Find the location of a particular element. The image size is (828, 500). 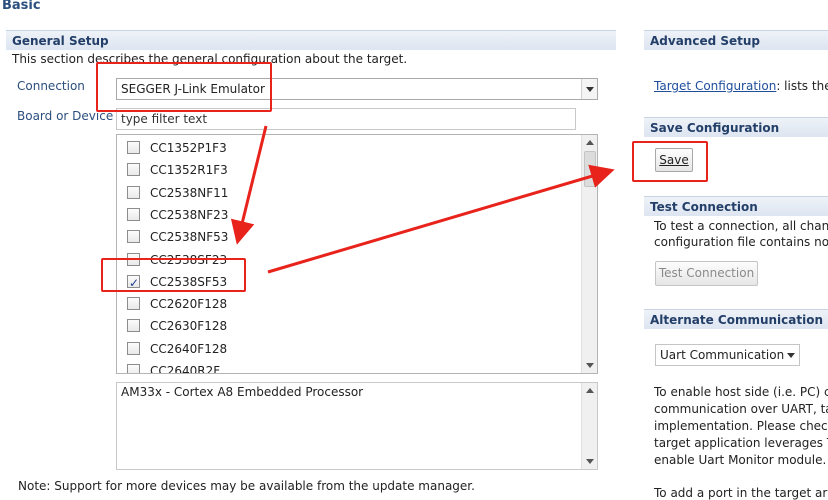

device-label: CC2538SF53 is located at coordinates (189, 281).